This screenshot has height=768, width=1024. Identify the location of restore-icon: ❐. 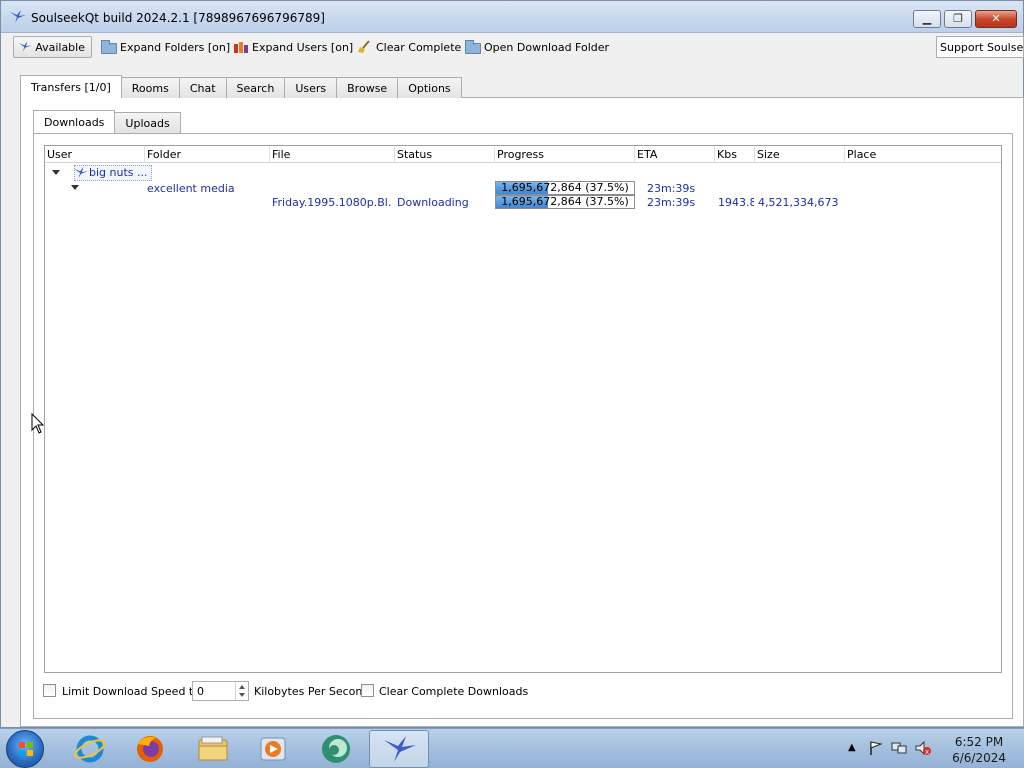
(958, 18).